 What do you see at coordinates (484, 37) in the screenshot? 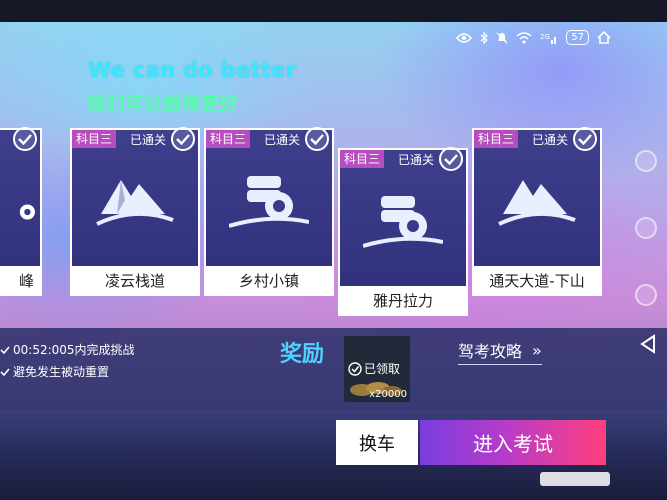
I see `bluetooth-icon` at bounding box center [484, 37].